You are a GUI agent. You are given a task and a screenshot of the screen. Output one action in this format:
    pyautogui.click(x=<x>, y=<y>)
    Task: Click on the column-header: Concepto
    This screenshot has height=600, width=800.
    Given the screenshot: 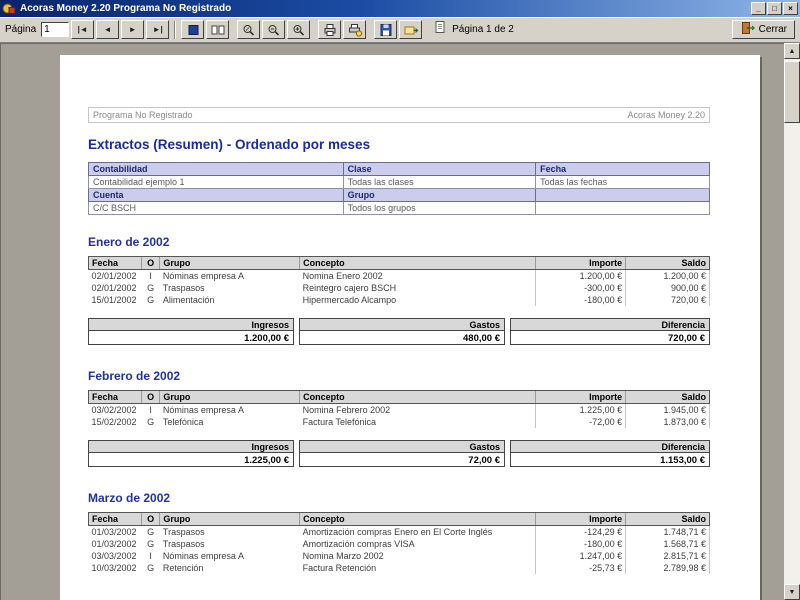 What is the action you would take?
    pyautogui.click(x=417, y=519)
    